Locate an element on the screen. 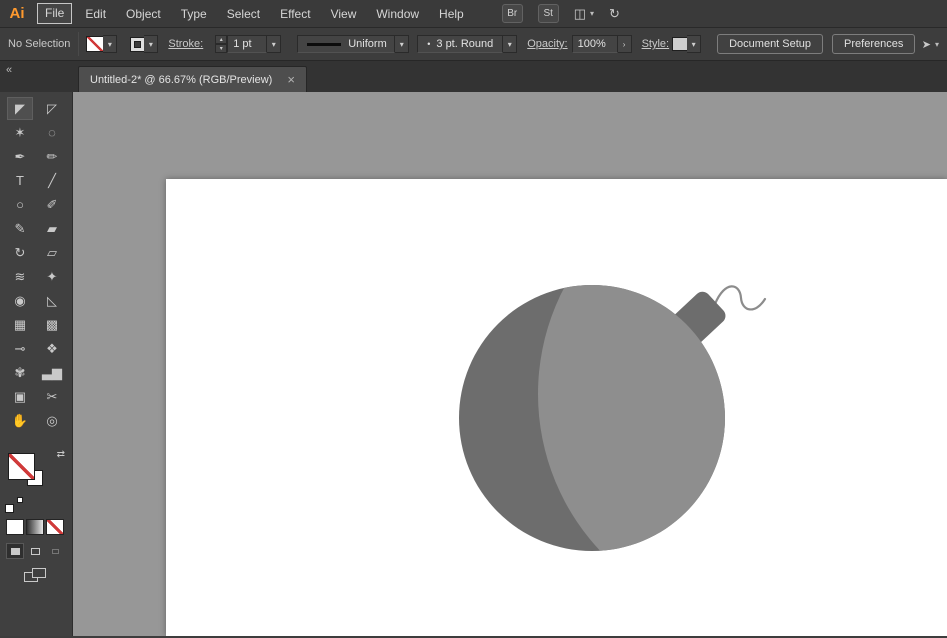 Image resolution: width=947 pixels, height=638 pixels. opacity-control: 100% › is located at coordinates (601, 44).